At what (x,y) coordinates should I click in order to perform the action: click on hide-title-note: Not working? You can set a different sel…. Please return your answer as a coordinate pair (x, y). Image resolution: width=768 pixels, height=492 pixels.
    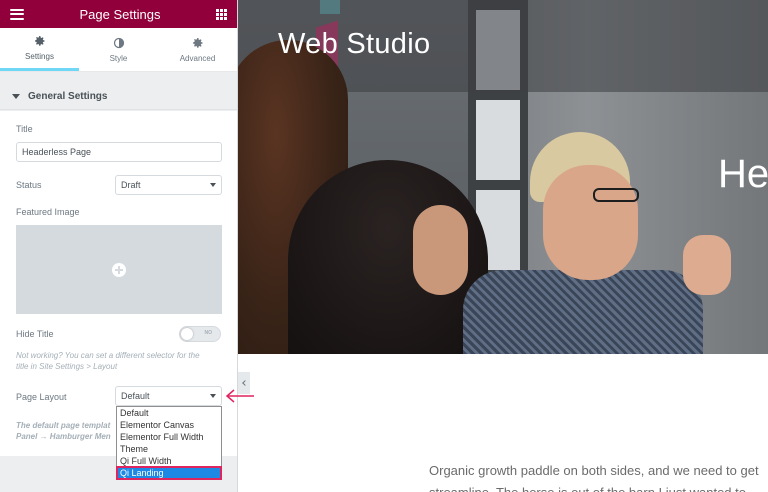
    Looking at the image, I should click on (121, 361).